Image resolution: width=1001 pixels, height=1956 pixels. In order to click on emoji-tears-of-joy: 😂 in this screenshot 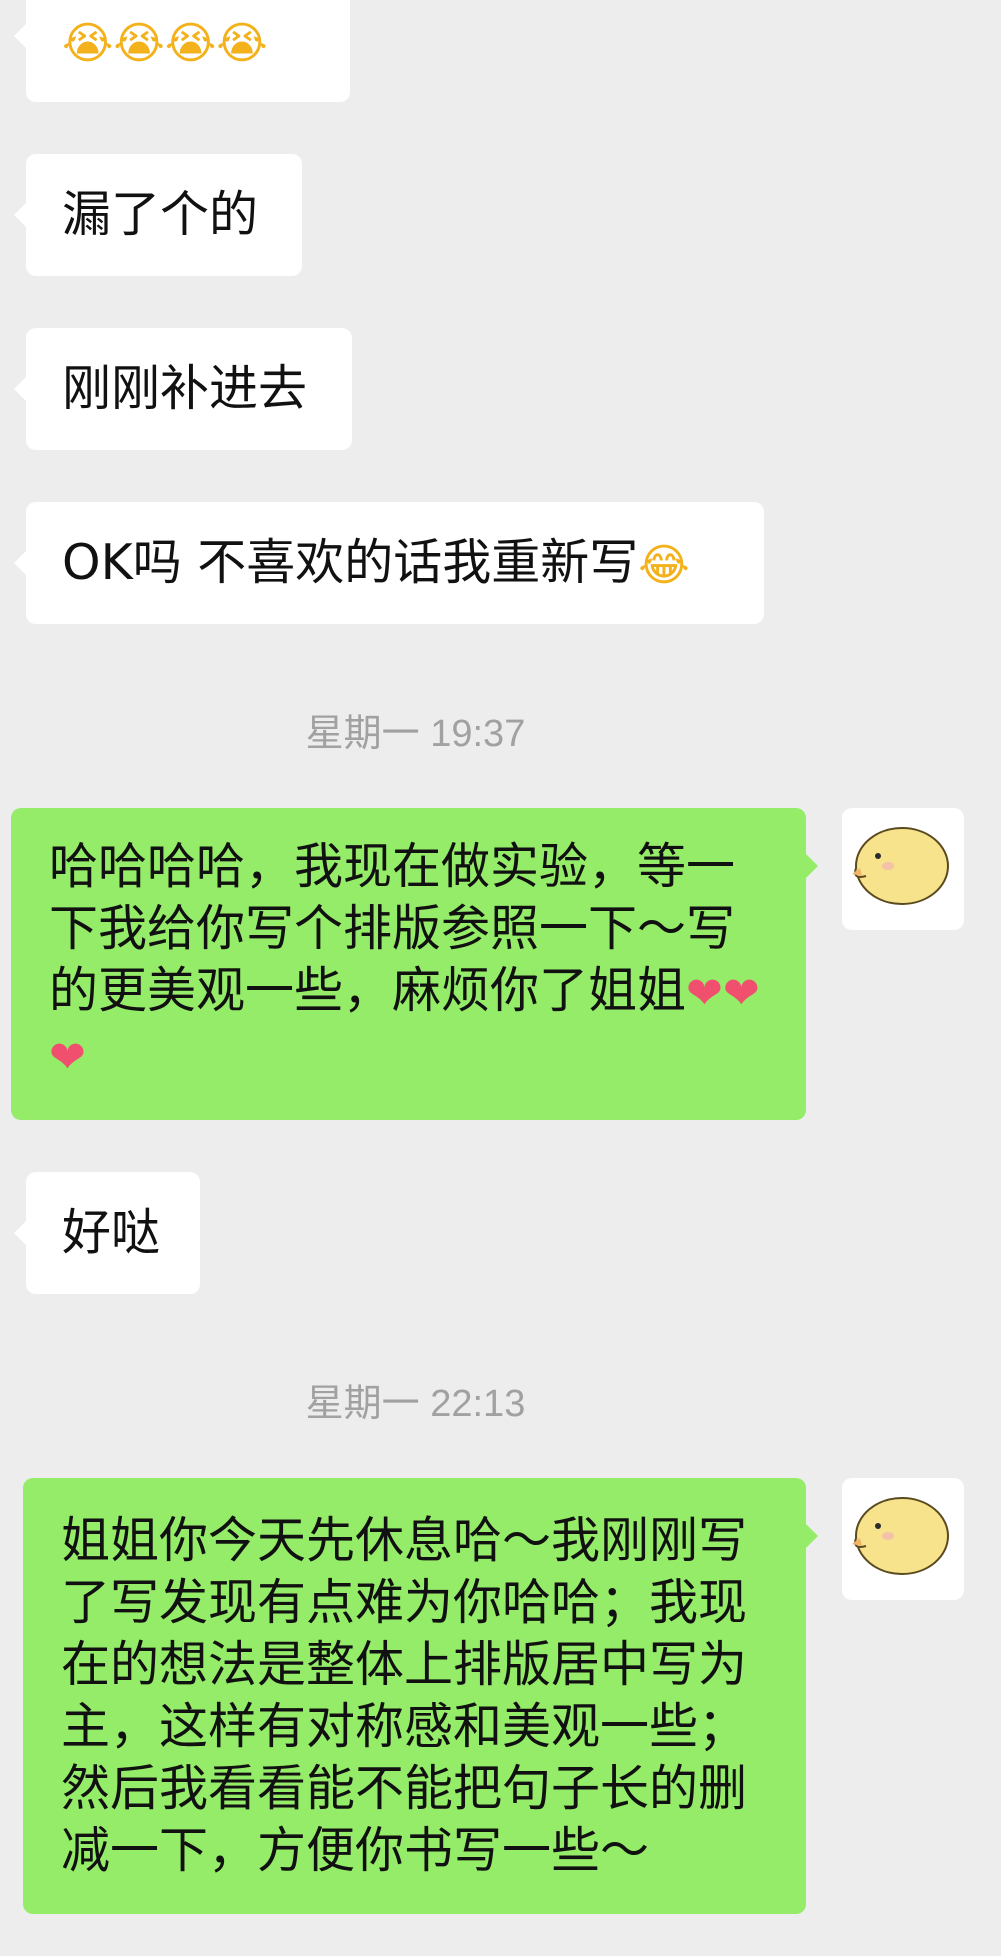, I will do `click(664, 565)`.